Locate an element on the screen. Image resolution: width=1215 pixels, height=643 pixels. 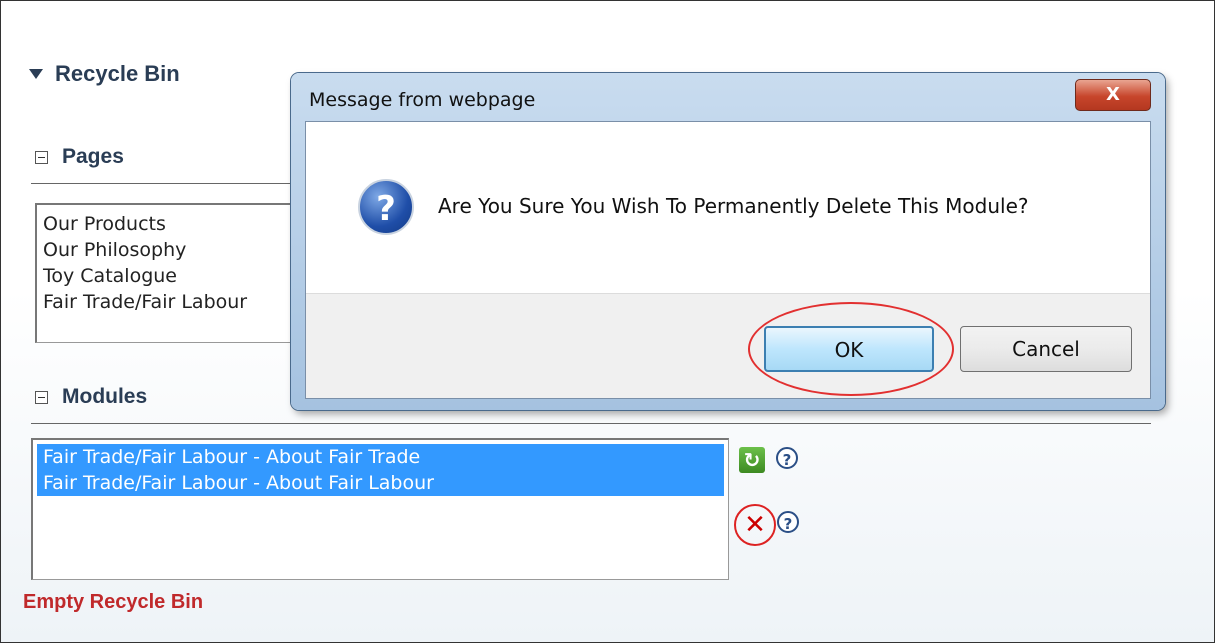
list-item: Toy Catalogue is located at coordinates (170, 276).